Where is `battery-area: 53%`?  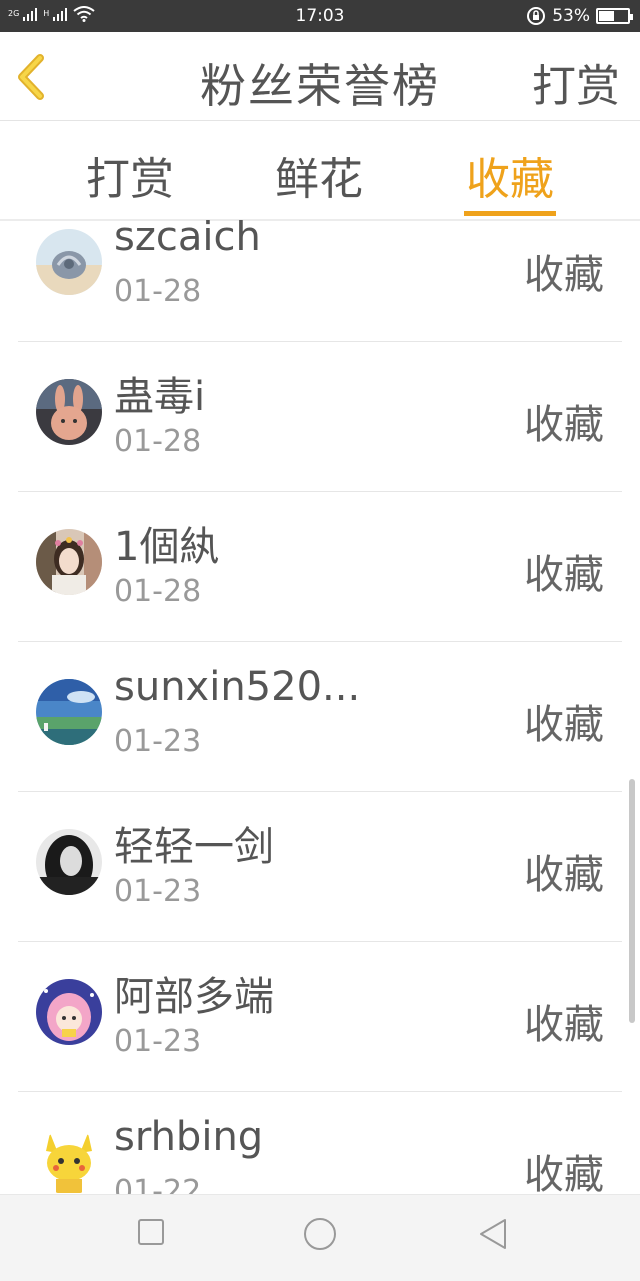
battery-area: 53% is located at coordinates (579, 16).